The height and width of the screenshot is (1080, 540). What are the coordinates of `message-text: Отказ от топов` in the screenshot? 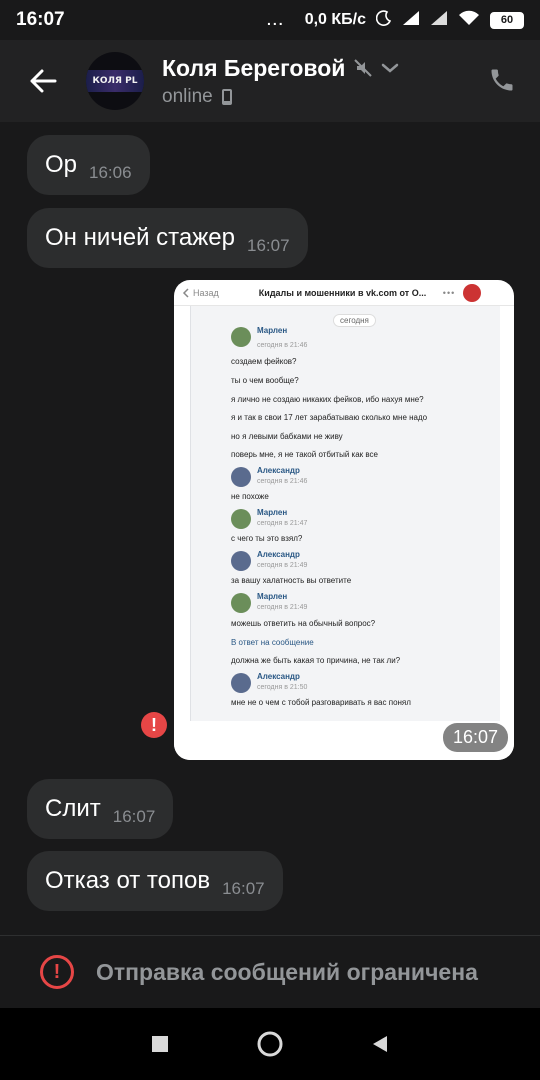 It's located at (128, 880).